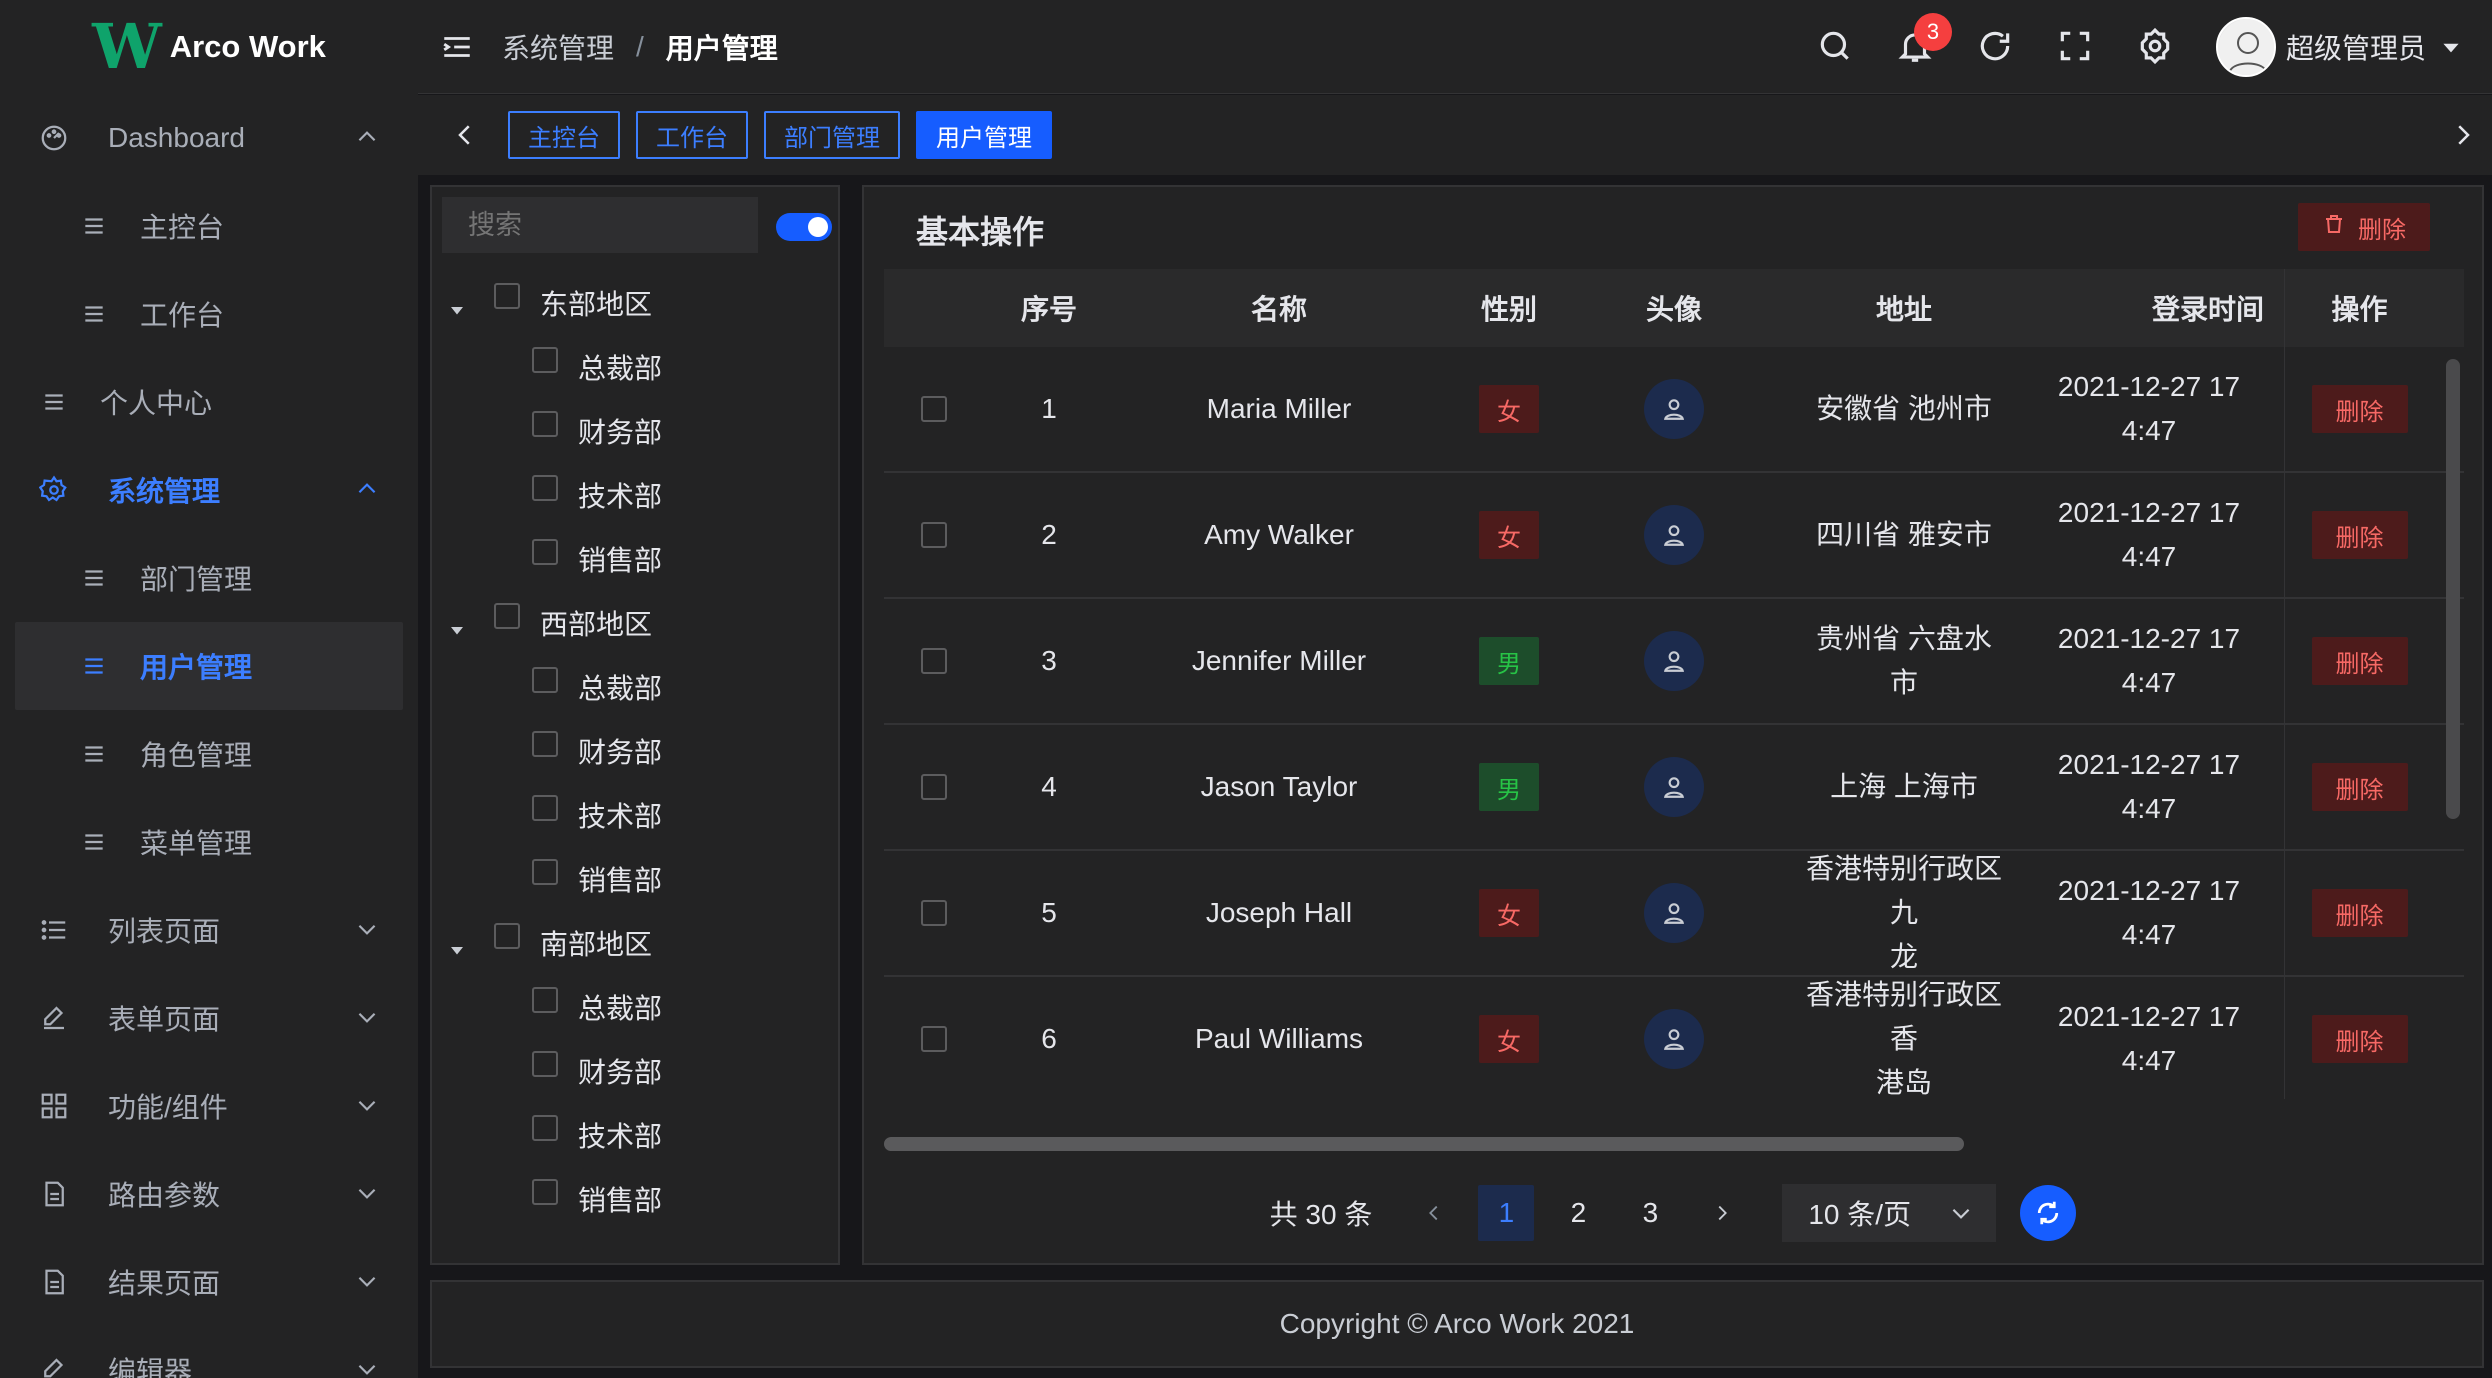 This screenshot has height=1378, width=2492. I want to click on tree-toggle-switch, so click(804, 227).